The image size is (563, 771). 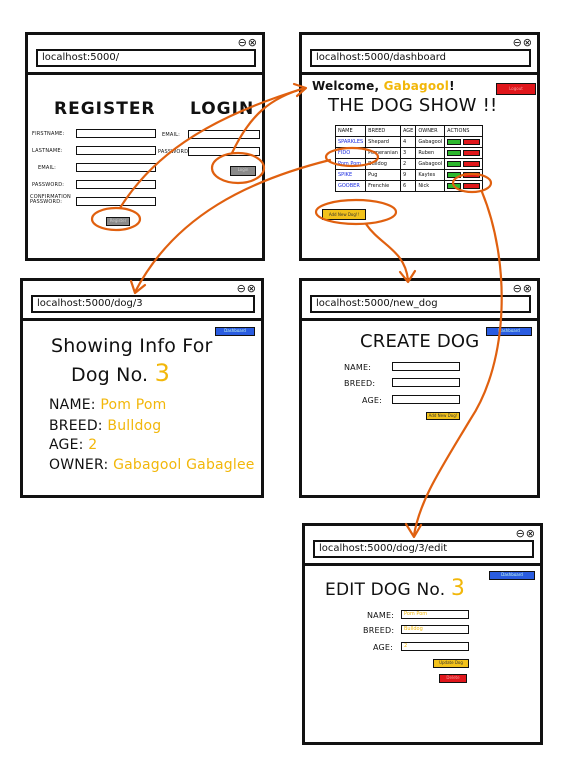 I want to click on edit-age-value: 2, so click(x=406, y=646).